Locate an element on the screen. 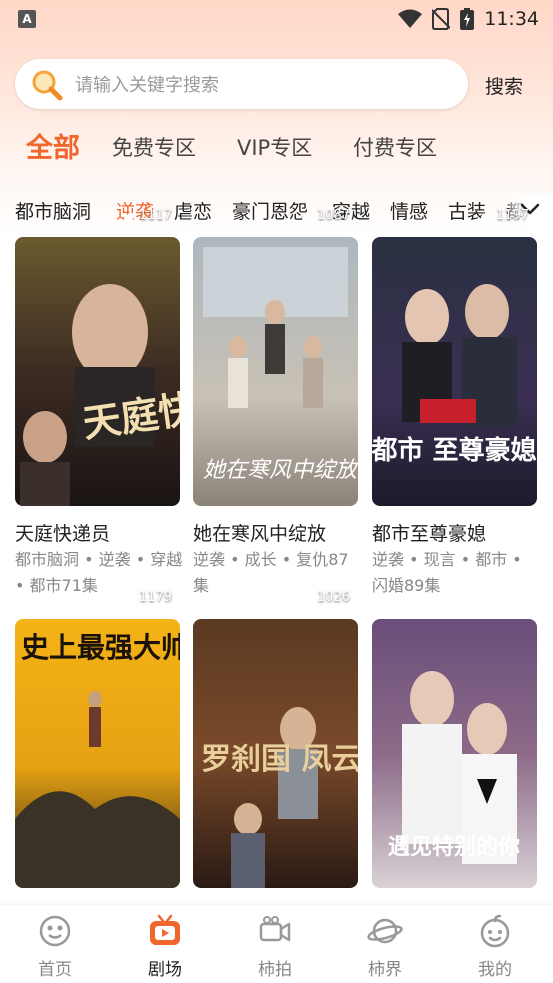  poster-title-text: 遇见特别的你 is located at coordinates (454, 847).